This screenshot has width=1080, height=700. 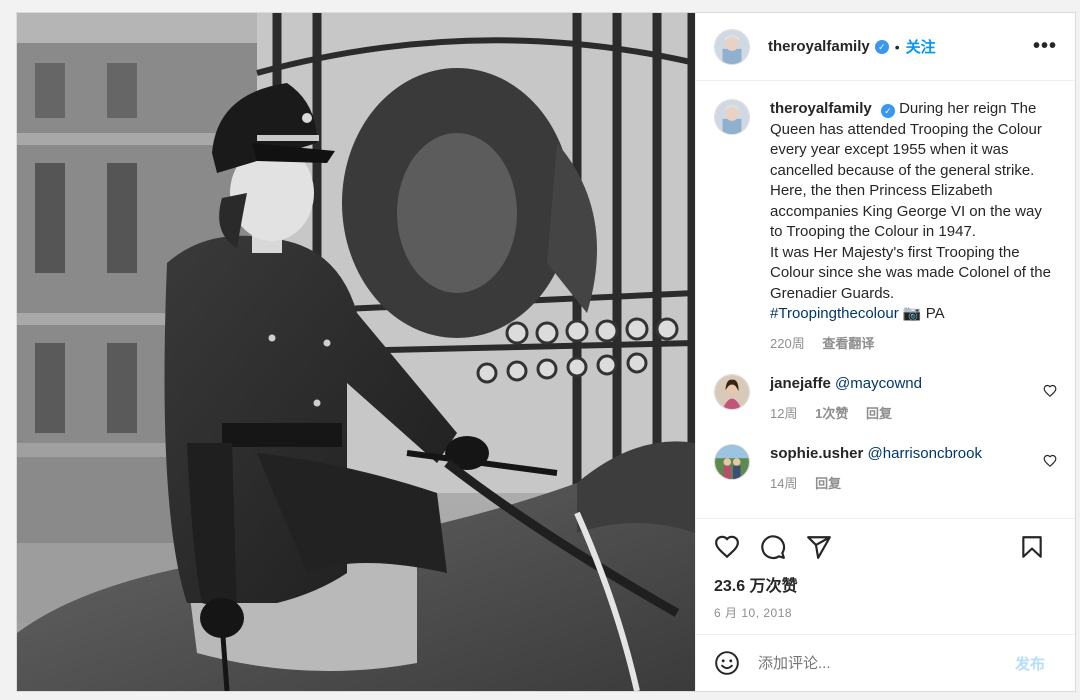 I want to click on caption-meta: 220周 查看翻译, so click(x=913, y=344).